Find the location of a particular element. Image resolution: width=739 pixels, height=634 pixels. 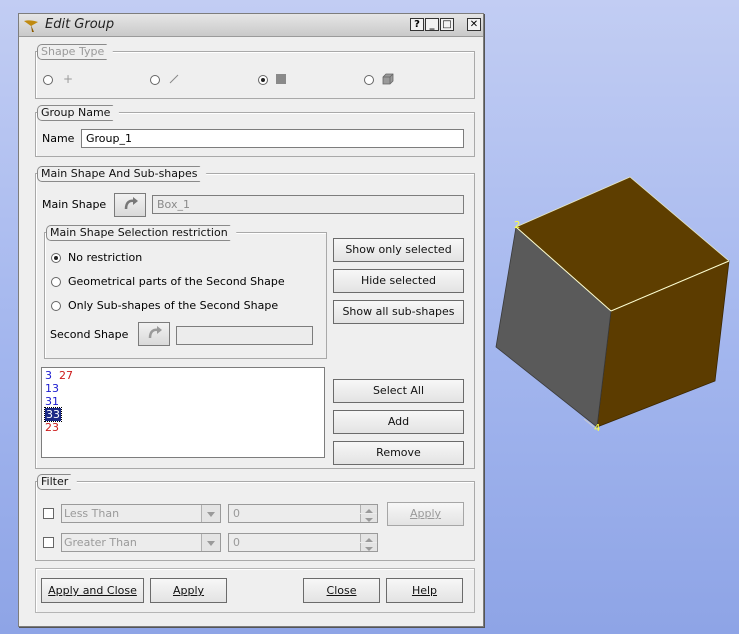

main-shape-label: Main Shape is located at coordinates (74, 204).